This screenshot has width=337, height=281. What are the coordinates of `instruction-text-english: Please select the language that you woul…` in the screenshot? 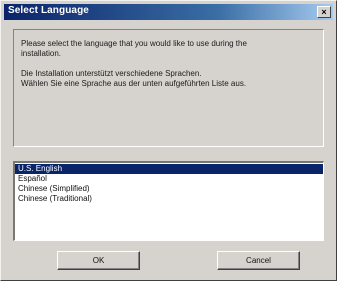 It's located at (171, 49).